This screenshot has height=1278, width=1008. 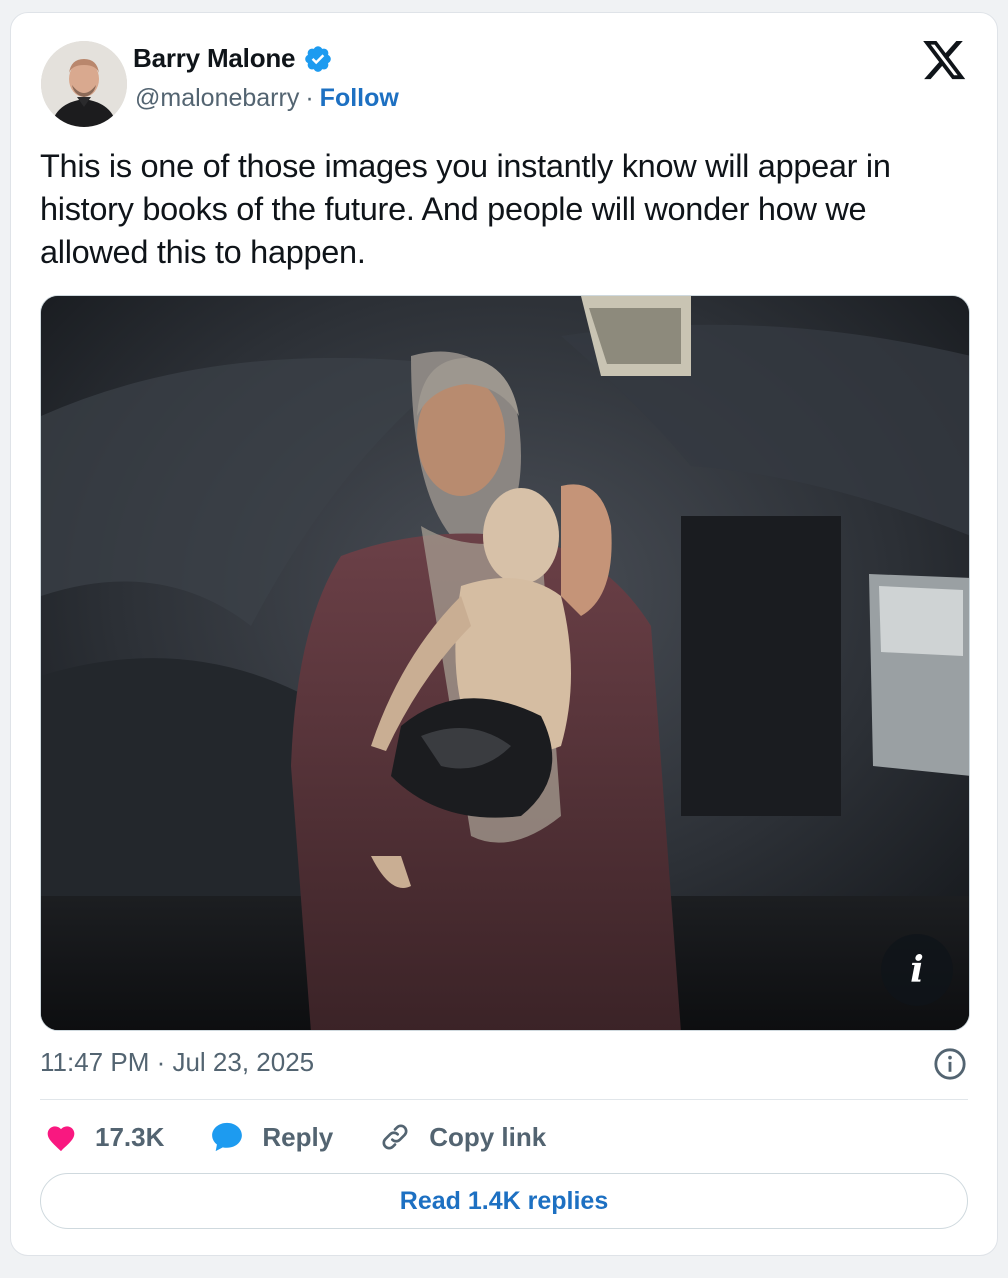 I want to click on tweet-timestamp: 11:47 PM · Jul 23, 2025, so click(x=177, y=1062).